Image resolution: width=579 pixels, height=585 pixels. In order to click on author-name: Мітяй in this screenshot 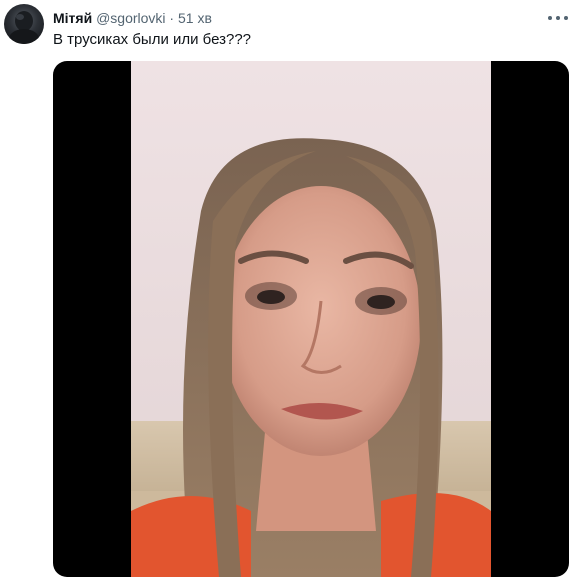, I will do `click(72, 18)`.